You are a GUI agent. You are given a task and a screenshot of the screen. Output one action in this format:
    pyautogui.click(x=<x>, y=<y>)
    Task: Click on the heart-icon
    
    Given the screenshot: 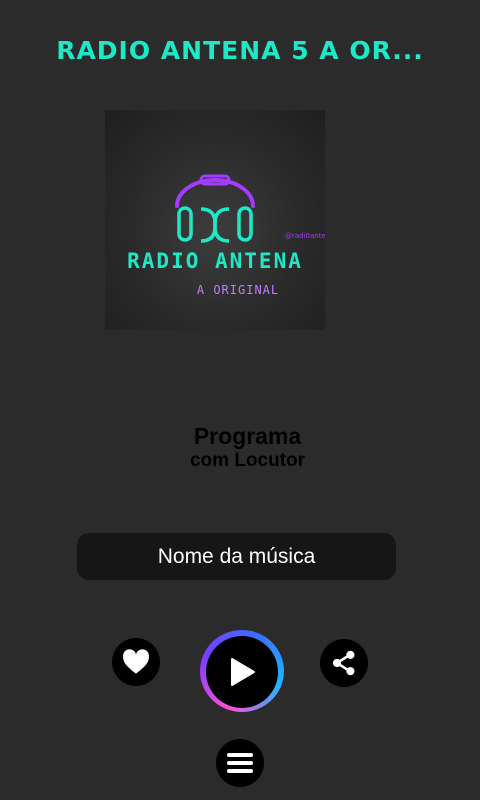 What is the action you would take?
    pyautogui.click(x=136, y=661)
    